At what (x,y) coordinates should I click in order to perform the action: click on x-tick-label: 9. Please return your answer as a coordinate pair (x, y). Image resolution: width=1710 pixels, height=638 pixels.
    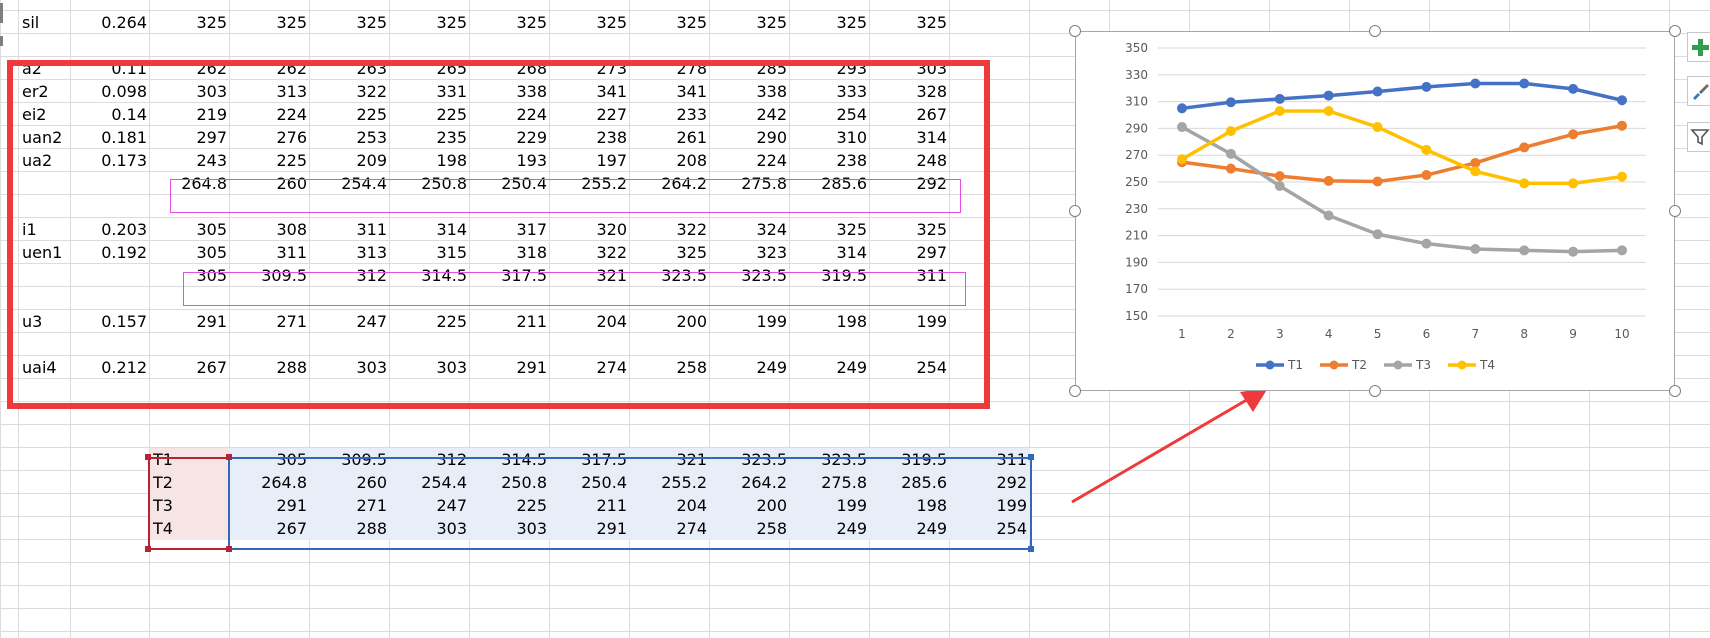
    Looking at the image, I should click on (1573, 334).